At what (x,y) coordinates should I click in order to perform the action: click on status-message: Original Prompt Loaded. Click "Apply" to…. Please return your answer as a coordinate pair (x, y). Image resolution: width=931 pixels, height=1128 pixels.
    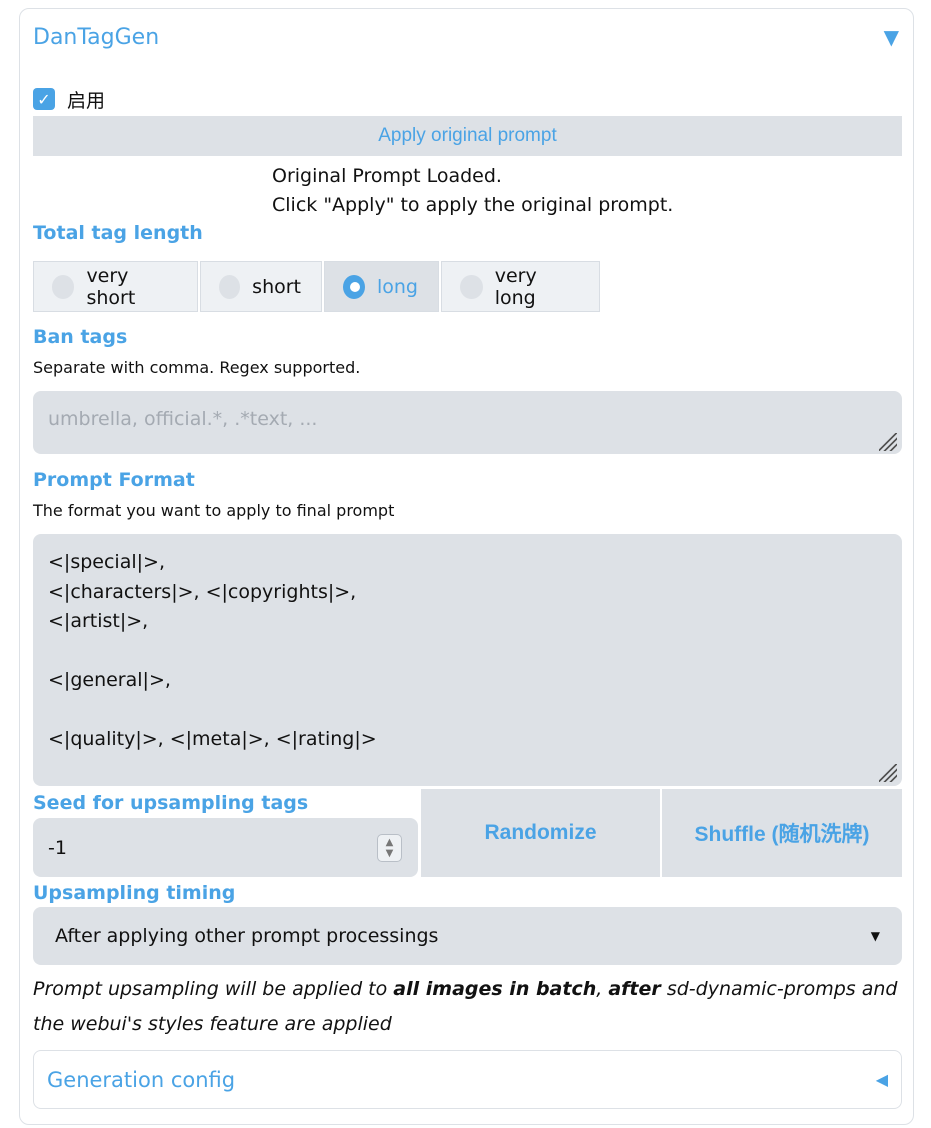
    Looking at the image, I should click on (472, 191).